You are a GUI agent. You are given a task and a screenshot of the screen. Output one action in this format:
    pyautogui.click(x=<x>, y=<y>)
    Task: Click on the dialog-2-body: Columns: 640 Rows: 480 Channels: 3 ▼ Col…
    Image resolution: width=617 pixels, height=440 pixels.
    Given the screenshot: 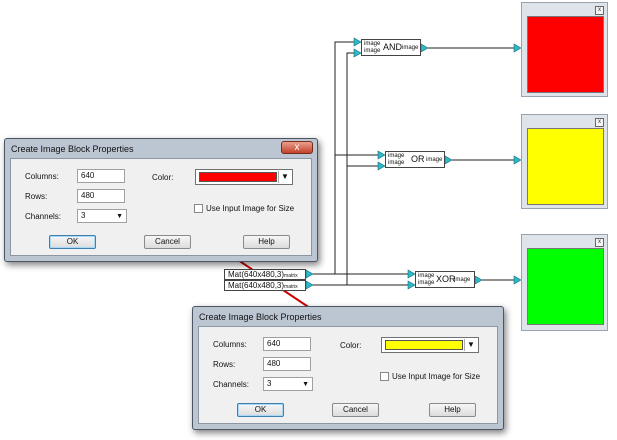 What is the action you would take?
    pyautogui.click(x=348, y=375)
    